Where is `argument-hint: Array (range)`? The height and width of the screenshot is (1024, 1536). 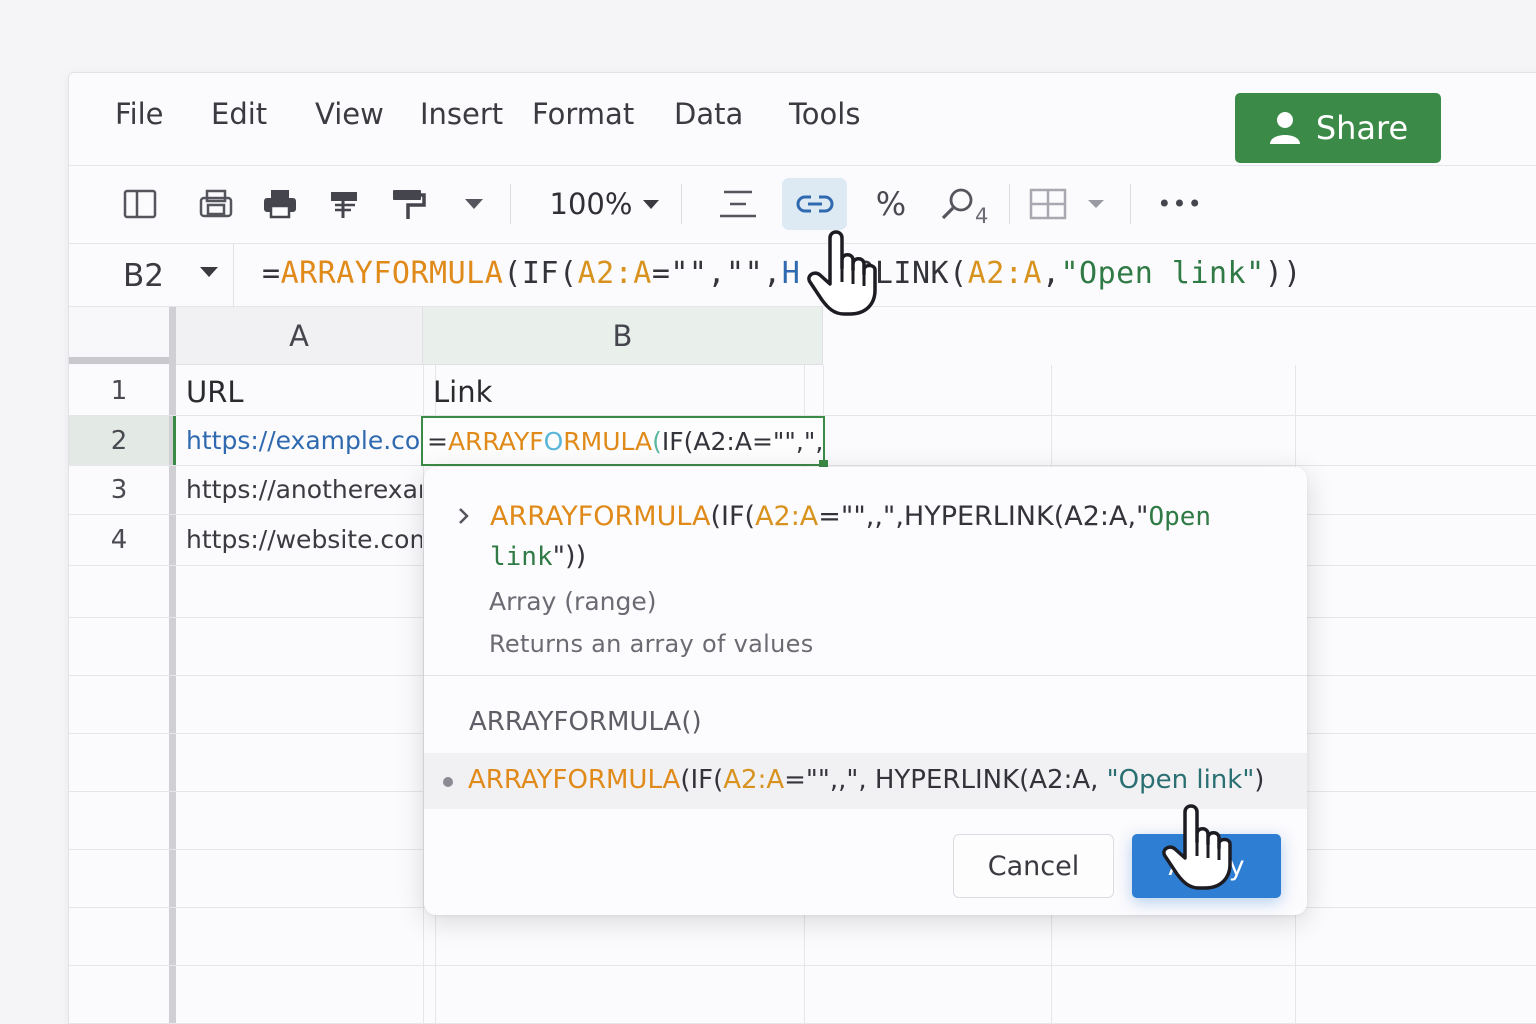 argument-hint: Array (range) is located at coordinates (573, 601).